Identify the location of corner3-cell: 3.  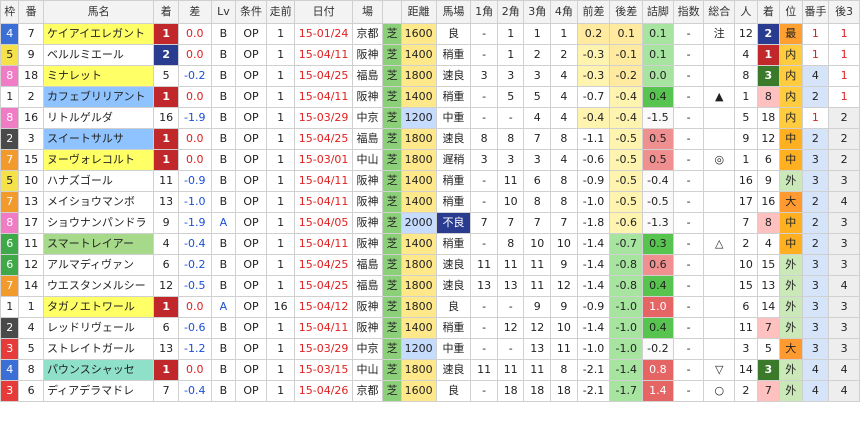
(537, 76).